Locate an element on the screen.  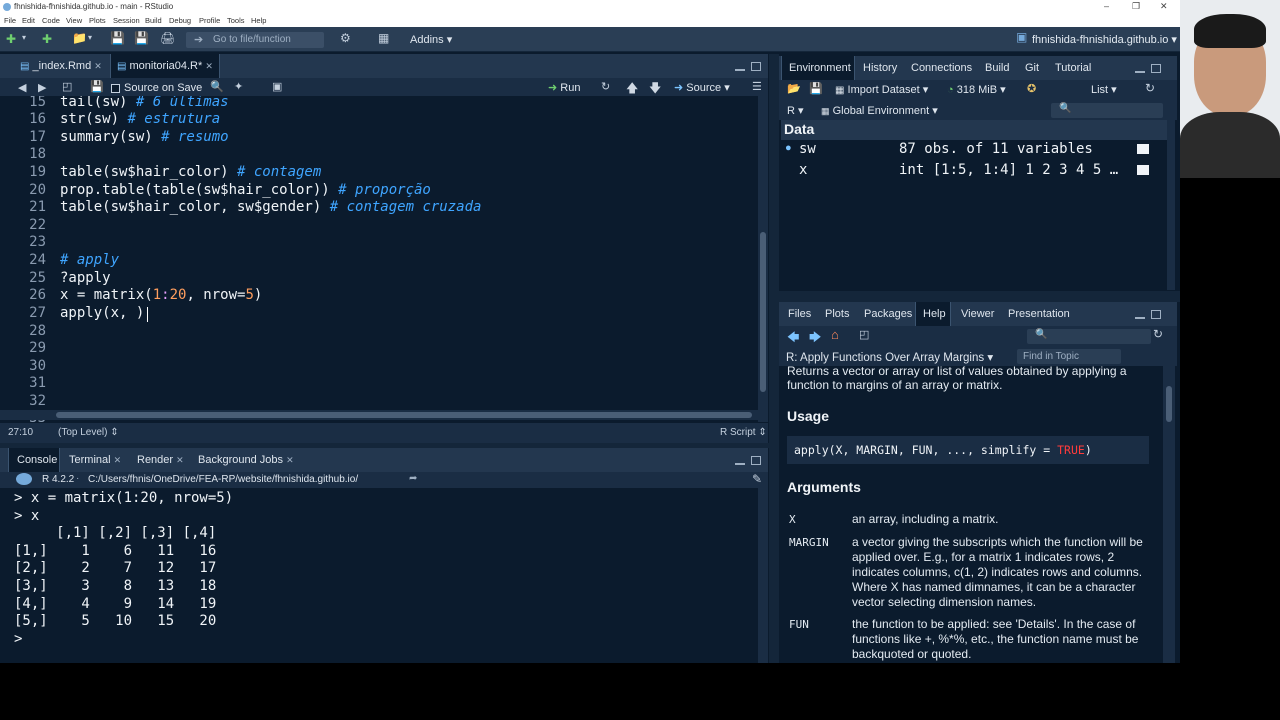
goto-file-function-input: ➔ Go to file/function is located at coordinates (255, 40).